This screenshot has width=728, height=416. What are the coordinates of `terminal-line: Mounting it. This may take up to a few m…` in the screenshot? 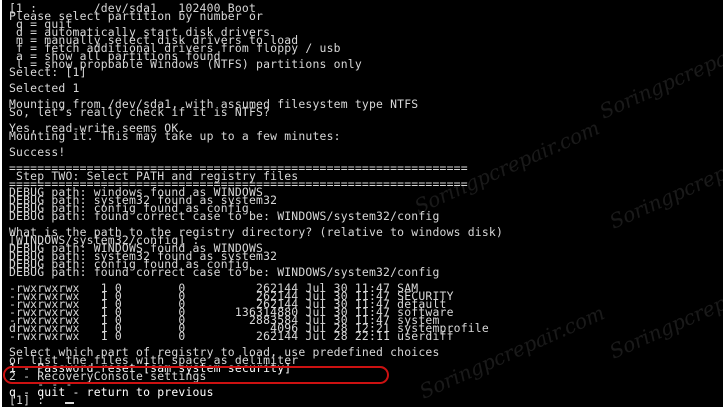 It's located at (175, 136).